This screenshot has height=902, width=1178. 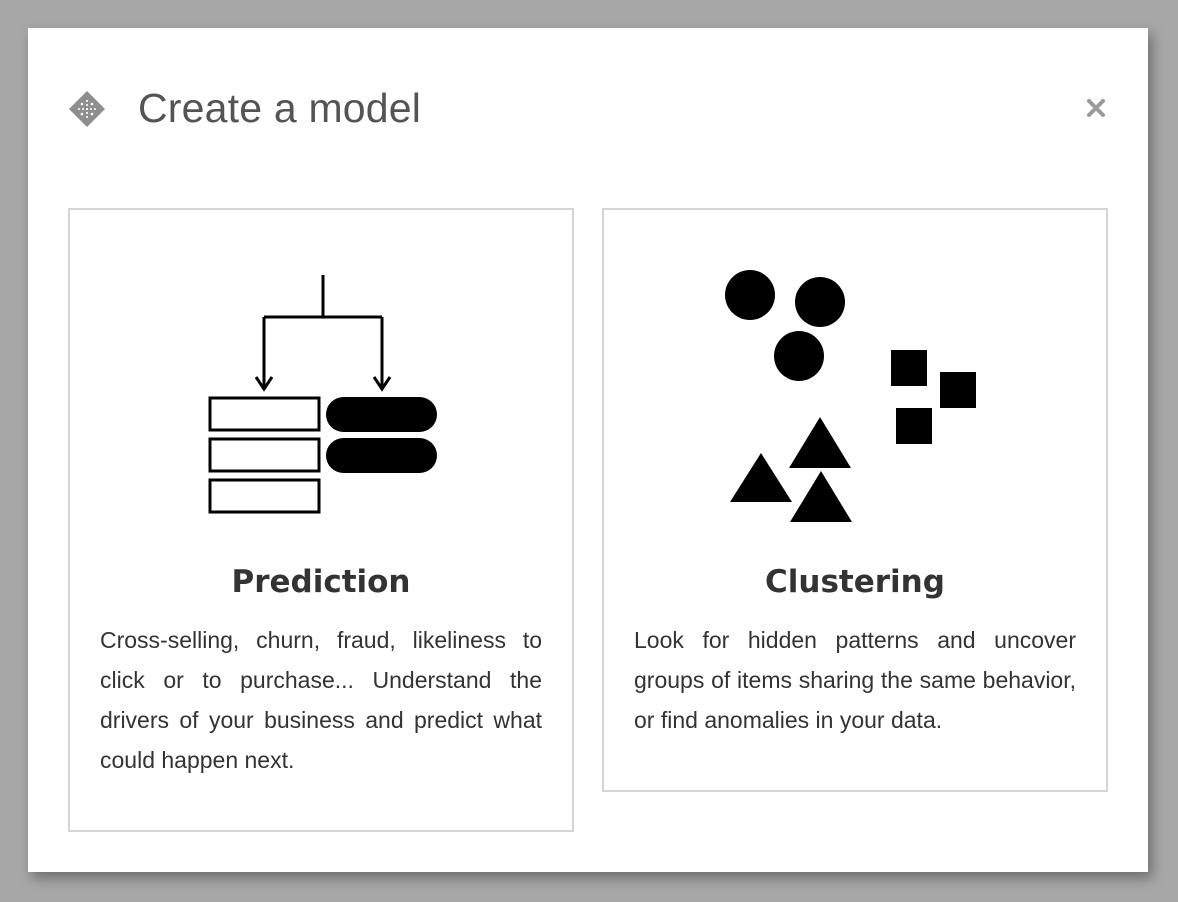 What do you see at coordinates (855, 582) in the screenshot?
I see `clustering-title: Clustering` at bounding box center [855, 582].